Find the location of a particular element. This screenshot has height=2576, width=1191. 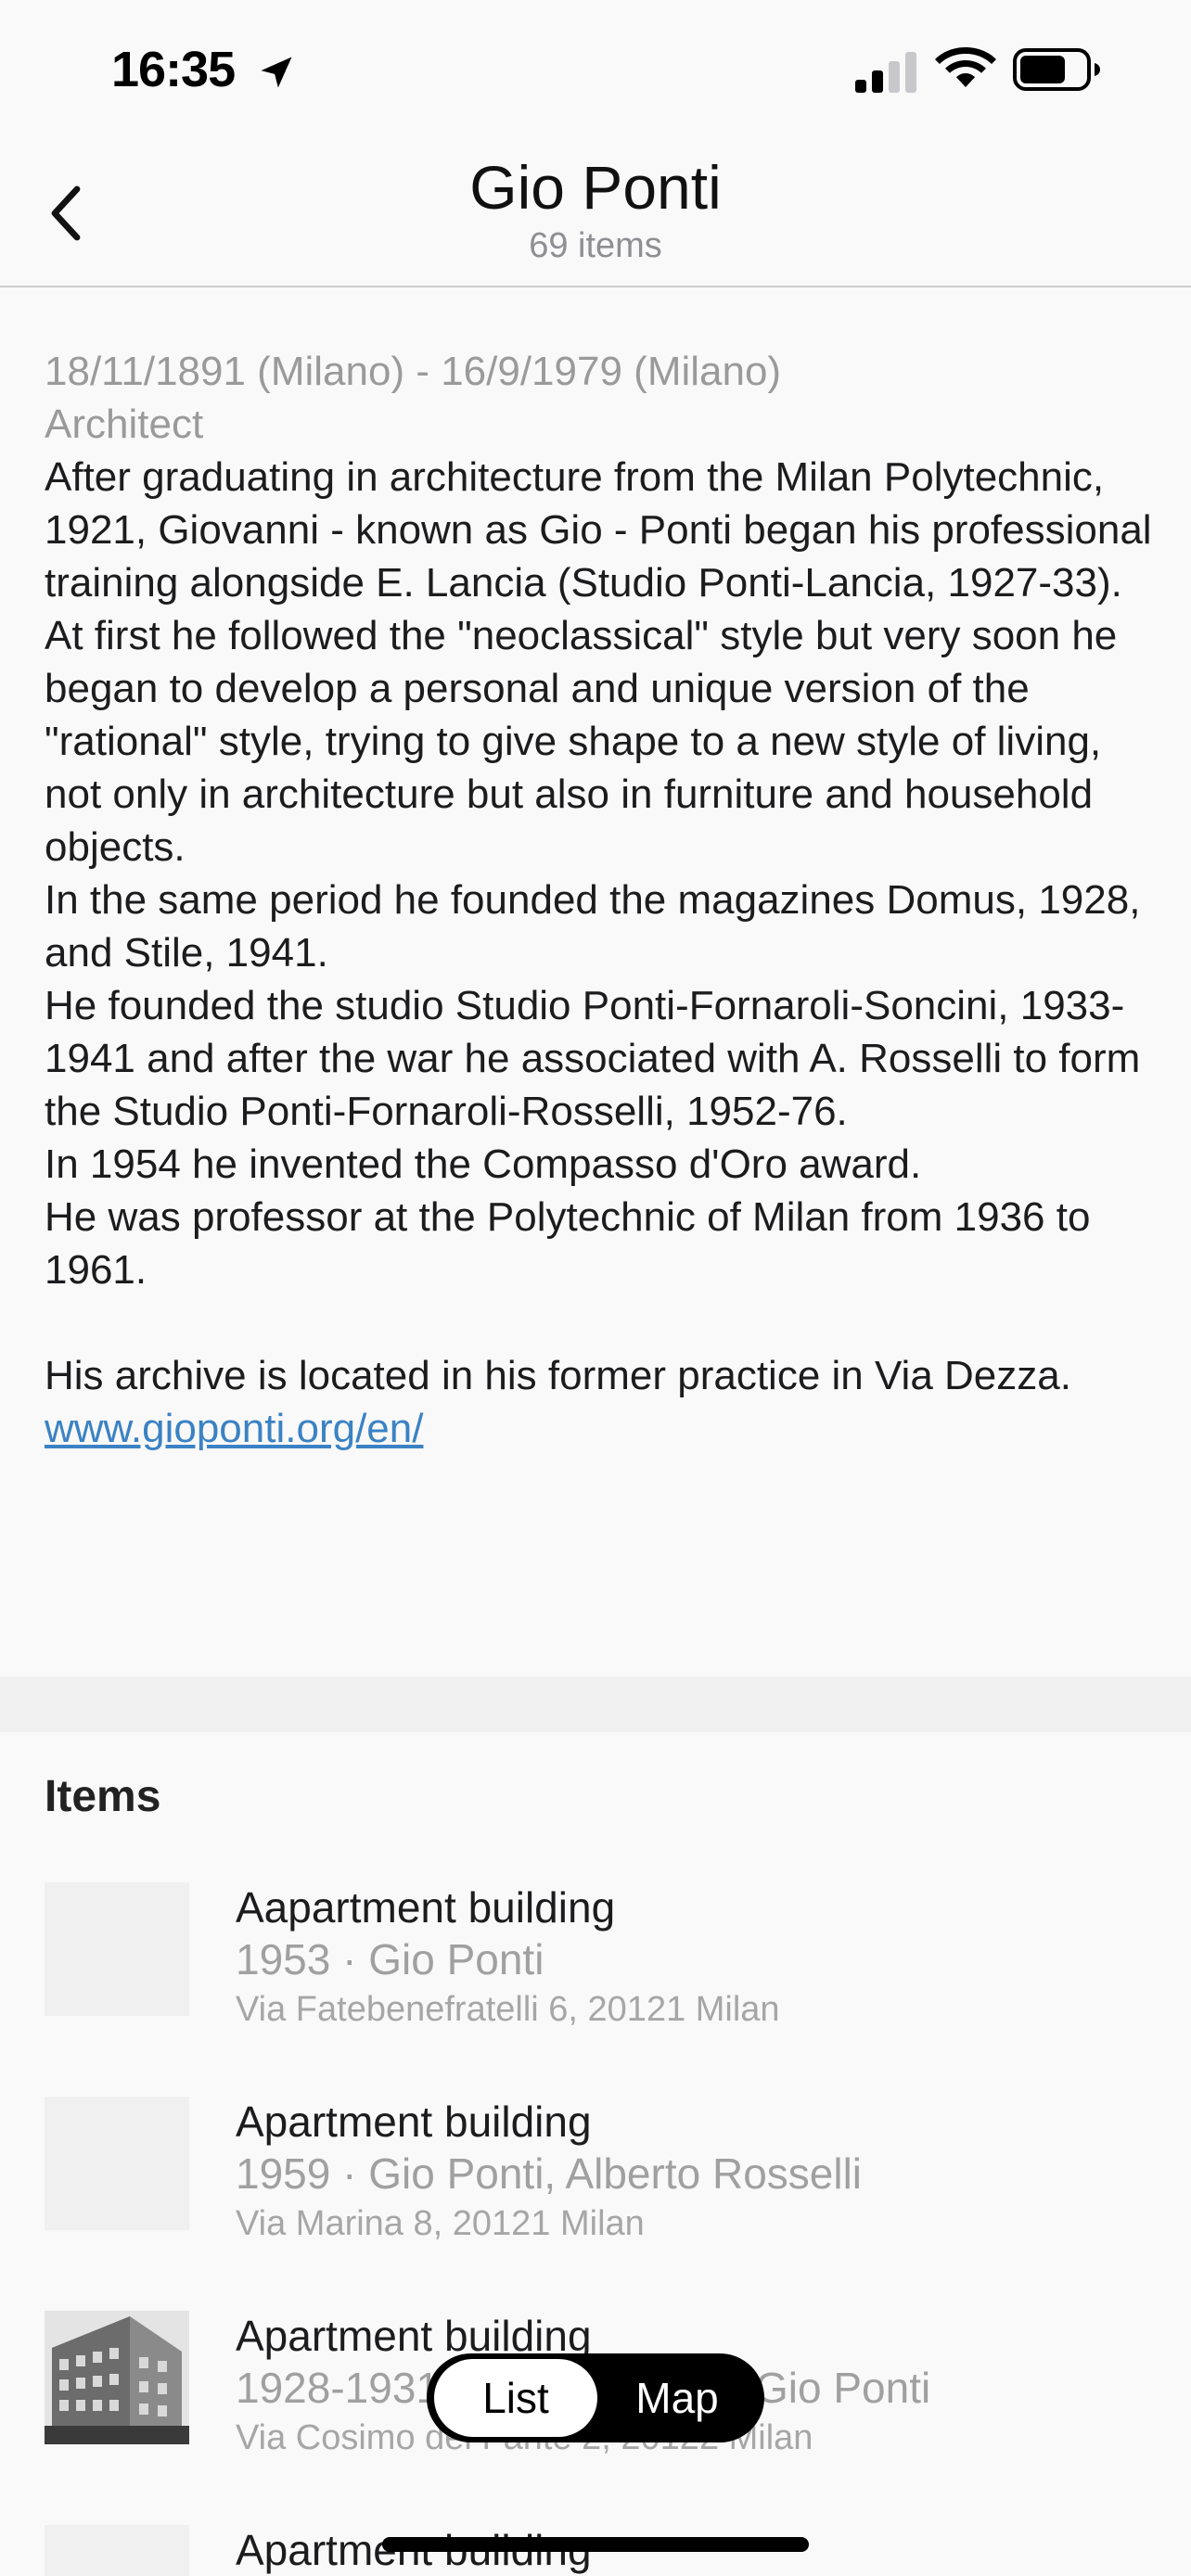

item-subtitle: 1959 · Gio Ponti, Alberto Rosselli is located at coordinates (549, 2173).